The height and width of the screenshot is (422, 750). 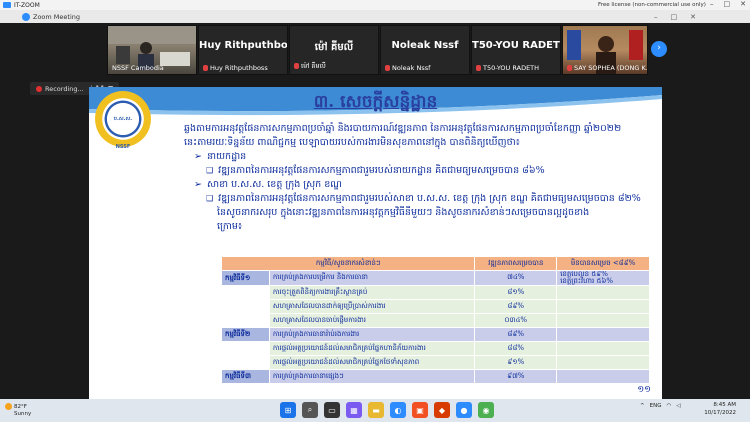 I want to click on edge-icon: ◐, so click(x=398, y=410).